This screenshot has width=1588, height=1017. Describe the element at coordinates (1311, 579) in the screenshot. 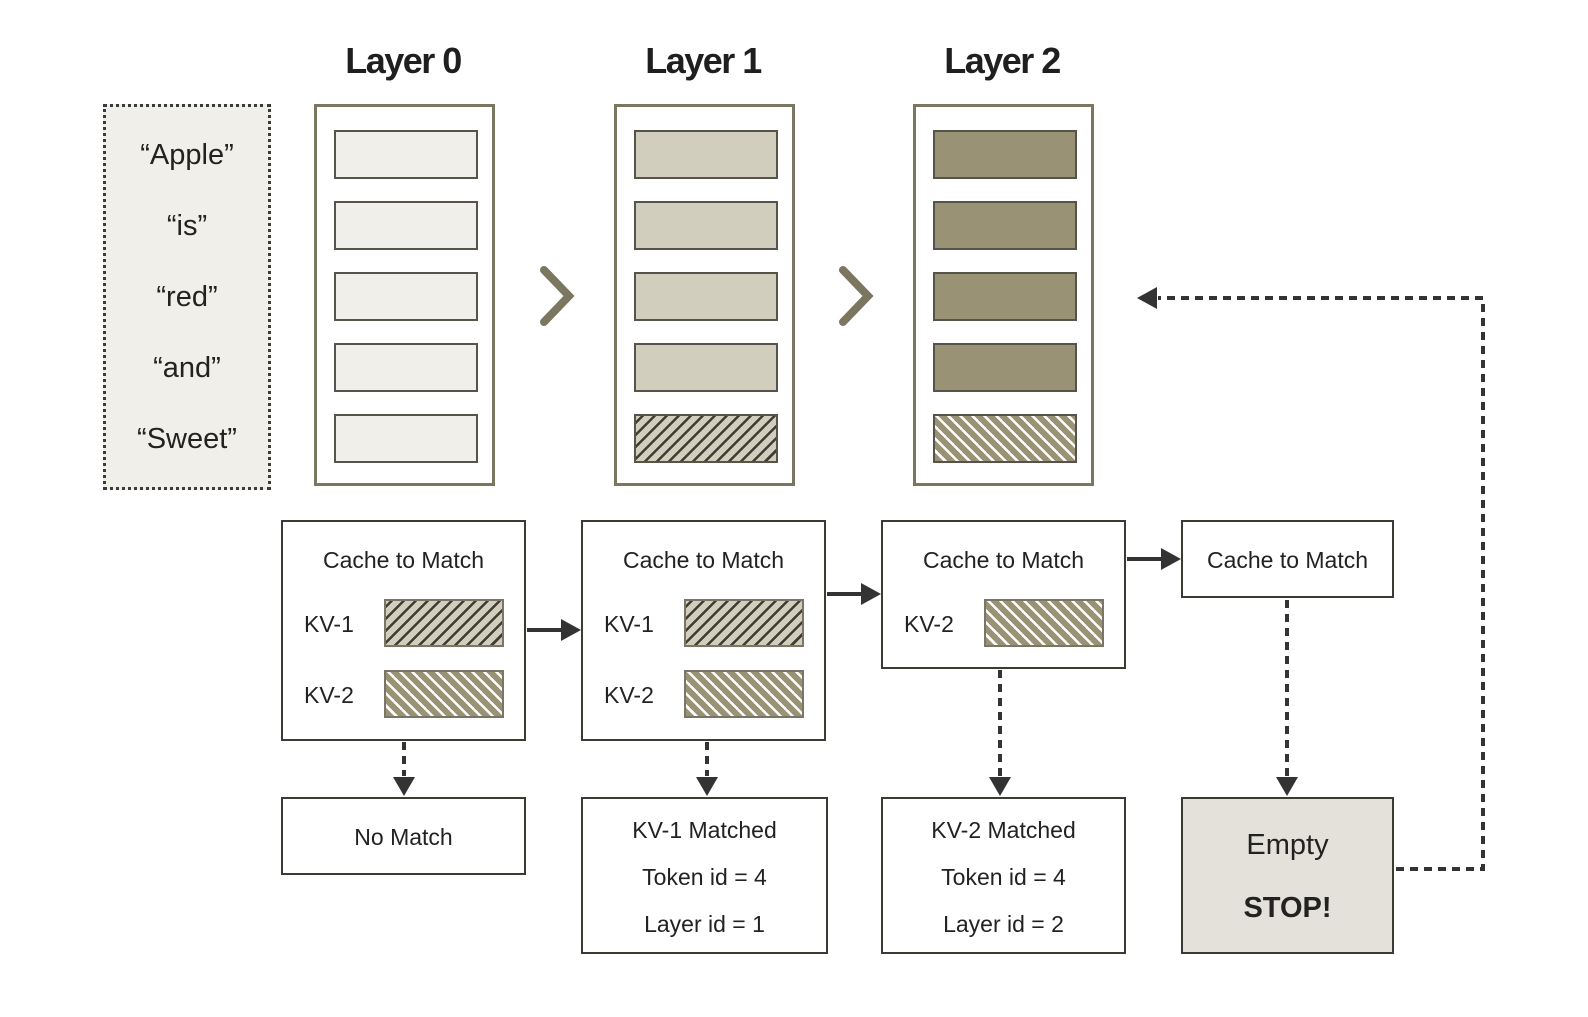

I see `dashed-arrow-left-icon` at that location.